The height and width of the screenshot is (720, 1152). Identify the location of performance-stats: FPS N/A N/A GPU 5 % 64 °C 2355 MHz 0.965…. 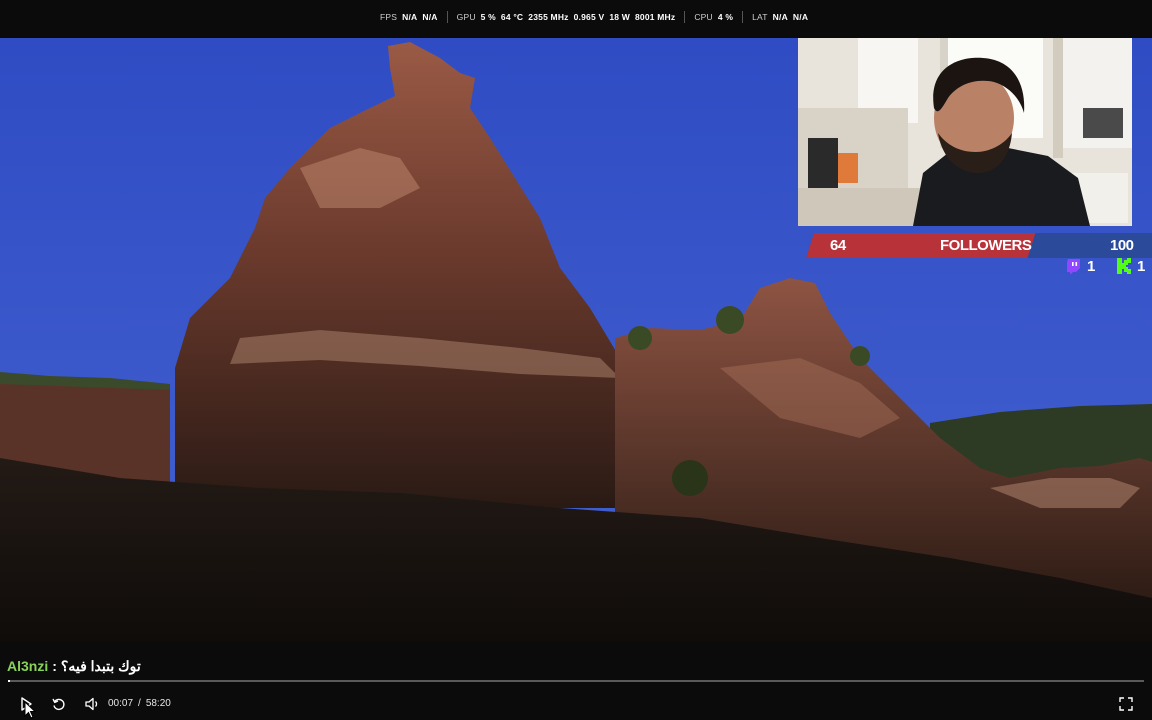
(598, 17).